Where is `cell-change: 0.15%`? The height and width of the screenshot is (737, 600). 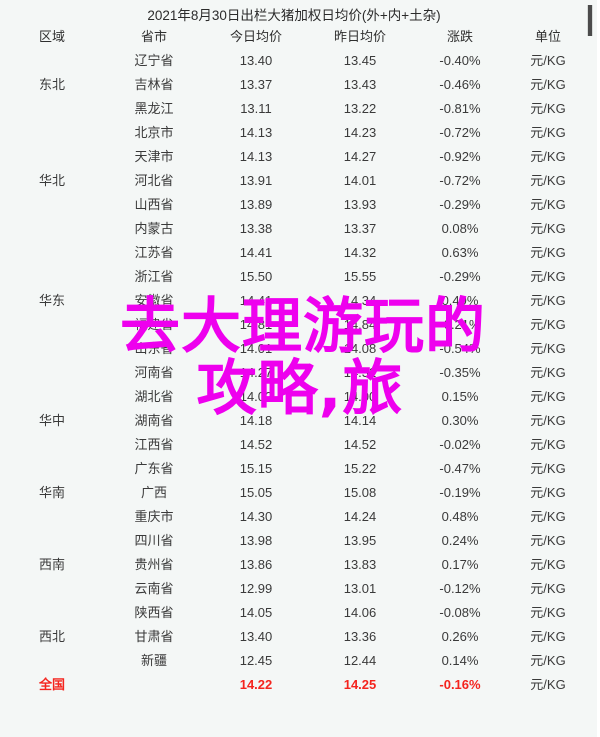 cell-change: 0.15% is located at coordinates (460, 396).